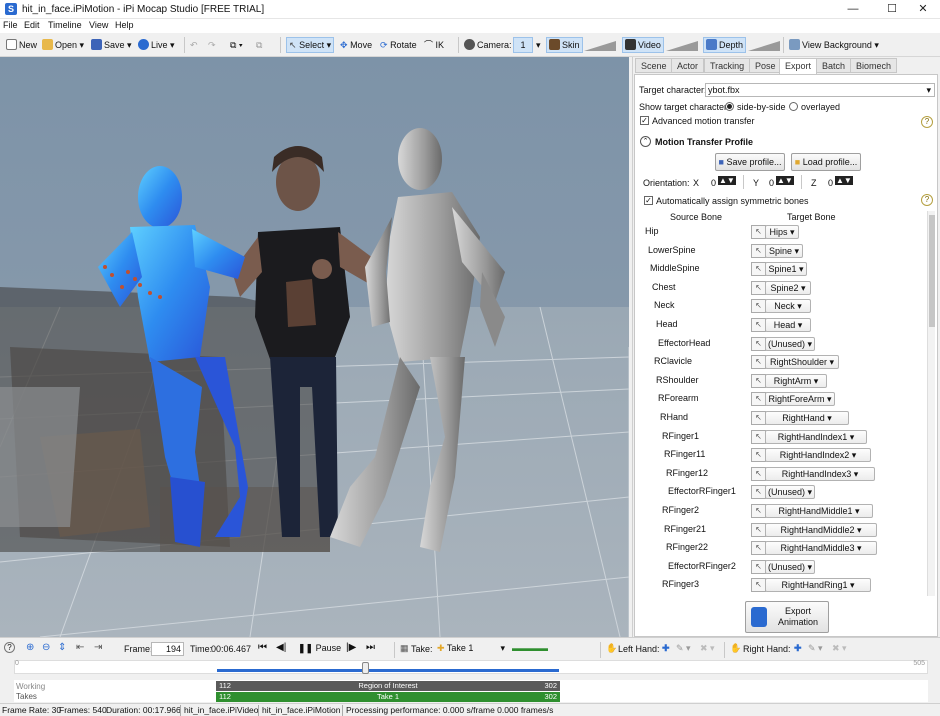 This screenshot has height=716, width=940. What do you see at coordinates (351, 648) in the screenshot?
I see `step-forward-icon: |▶` at bounding box center [351, 648].